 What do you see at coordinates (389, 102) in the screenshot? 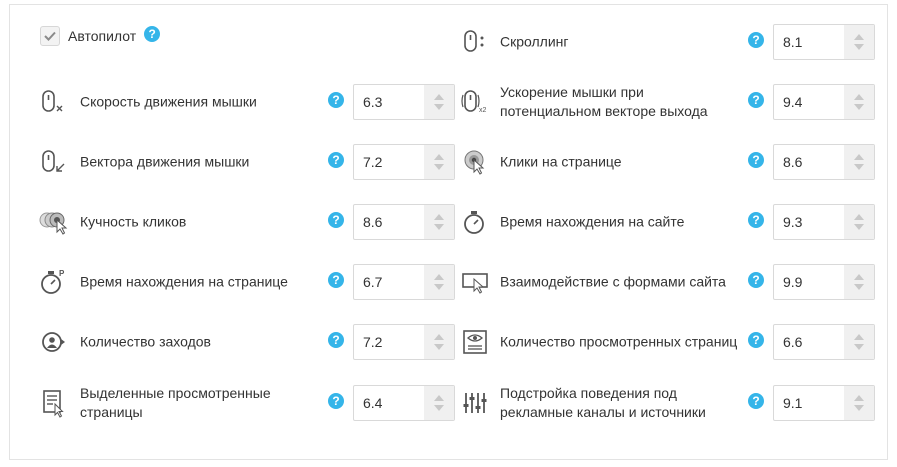
I see `stepper-value: 6.3` at bounding box center [389, 102].